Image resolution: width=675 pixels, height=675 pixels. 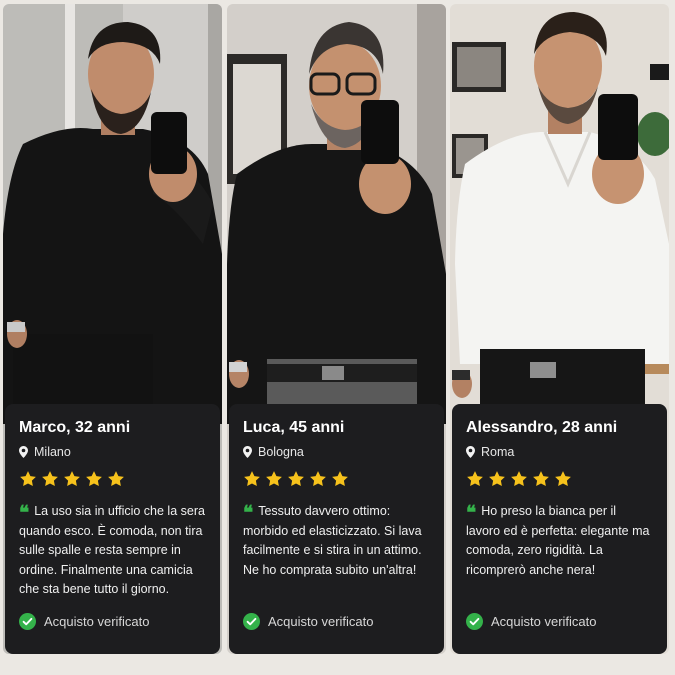 I want to click on reviewer-name: Alessandro, 28 anni, so click(x=542, y=427).